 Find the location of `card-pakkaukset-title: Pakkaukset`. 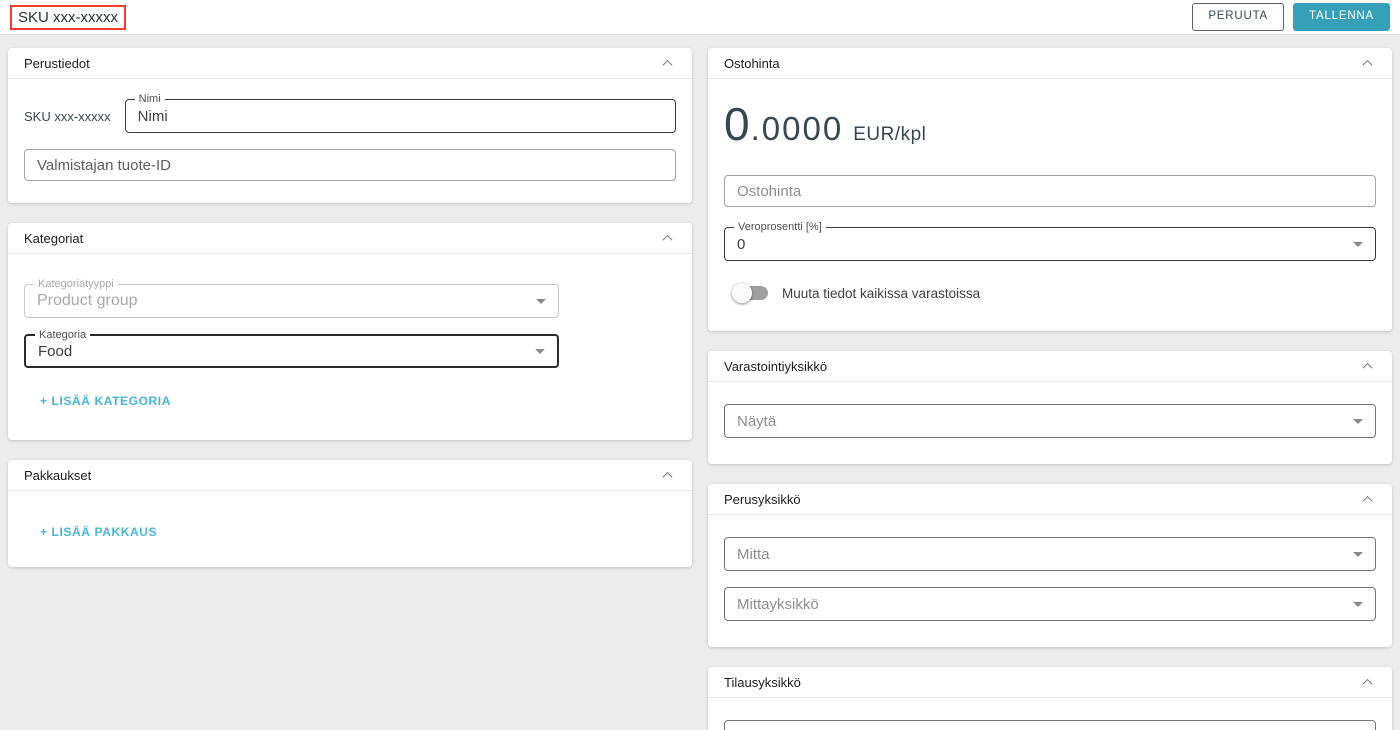

card-pakkaukset-title: Pakkaukset is located at coordinates (58, 475).